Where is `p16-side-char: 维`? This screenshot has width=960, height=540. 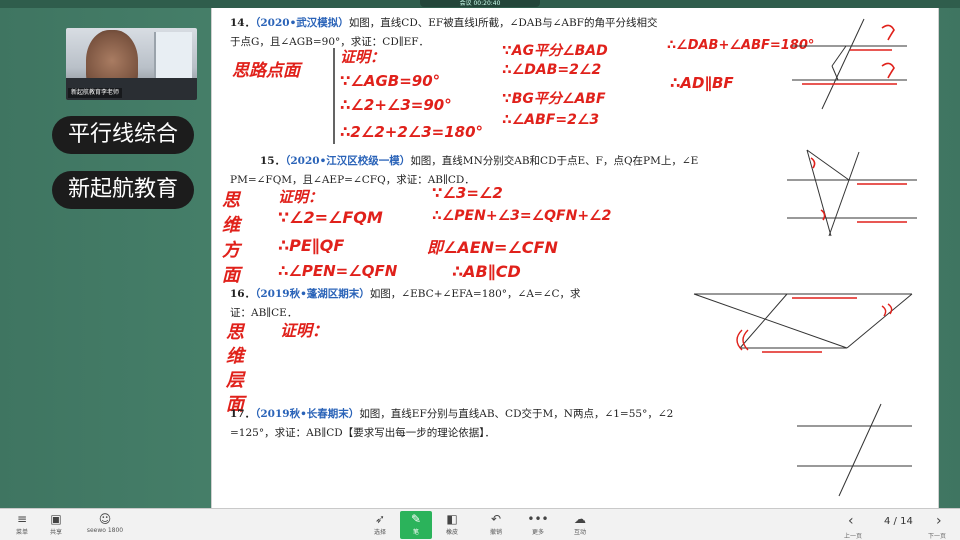
p16-side-char: 维 is located at coordinates (235, 356).